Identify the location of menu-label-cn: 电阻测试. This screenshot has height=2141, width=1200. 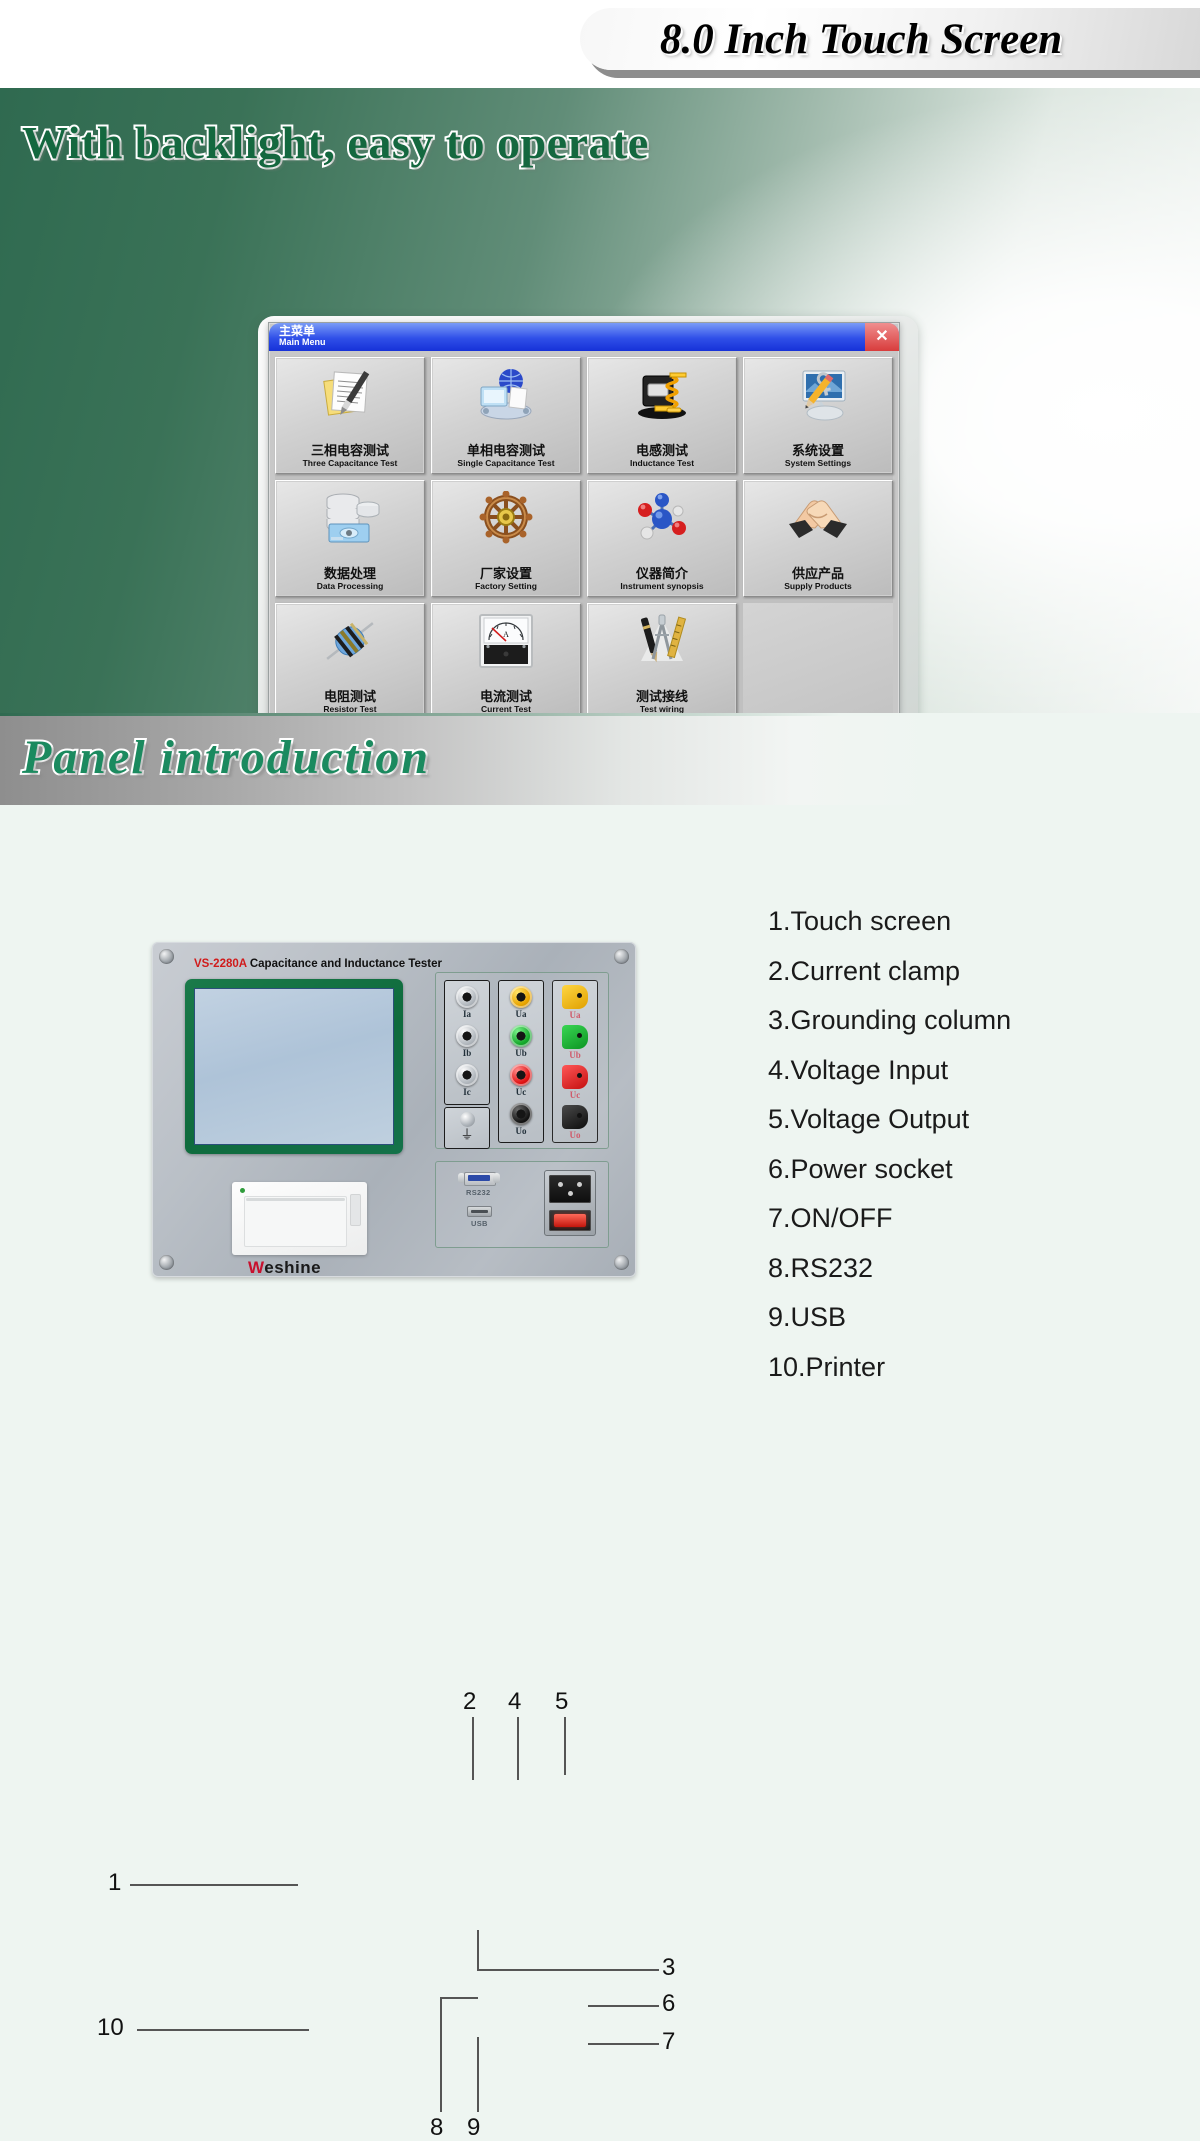
(349, 696).